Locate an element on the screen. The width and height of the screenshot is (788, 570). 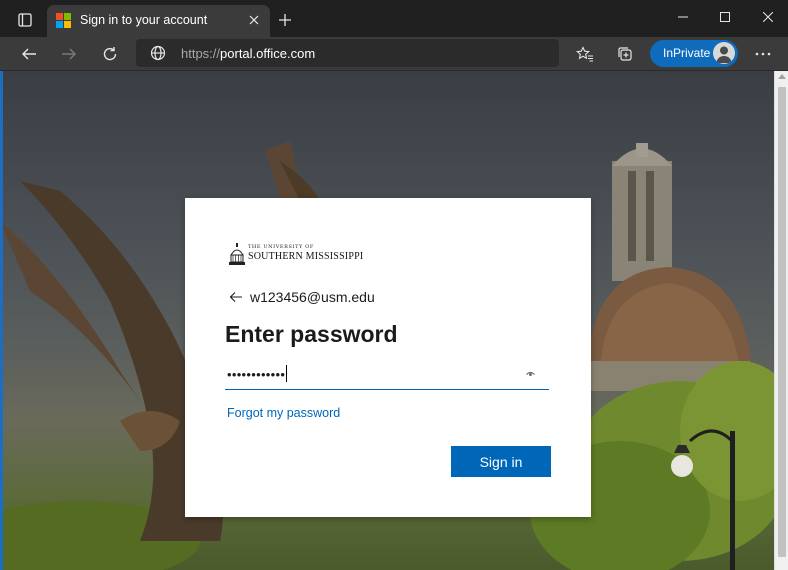
maximize-button is located at coordinates (725, 17).